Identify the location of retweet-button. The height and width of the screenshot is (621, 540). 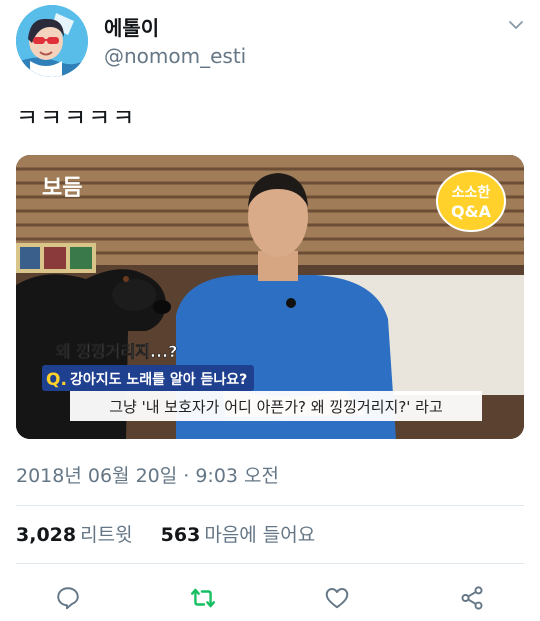
(203, 598).